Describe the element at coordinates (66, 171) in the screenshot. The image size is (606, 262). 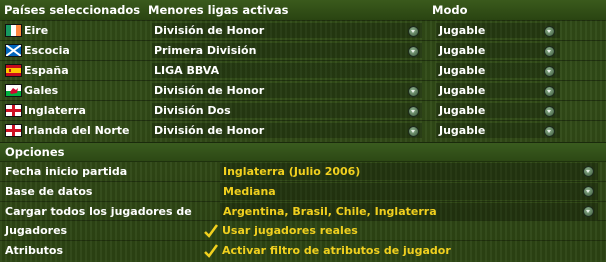
I see `start-date-label: Fecha inicio partida` at that location.